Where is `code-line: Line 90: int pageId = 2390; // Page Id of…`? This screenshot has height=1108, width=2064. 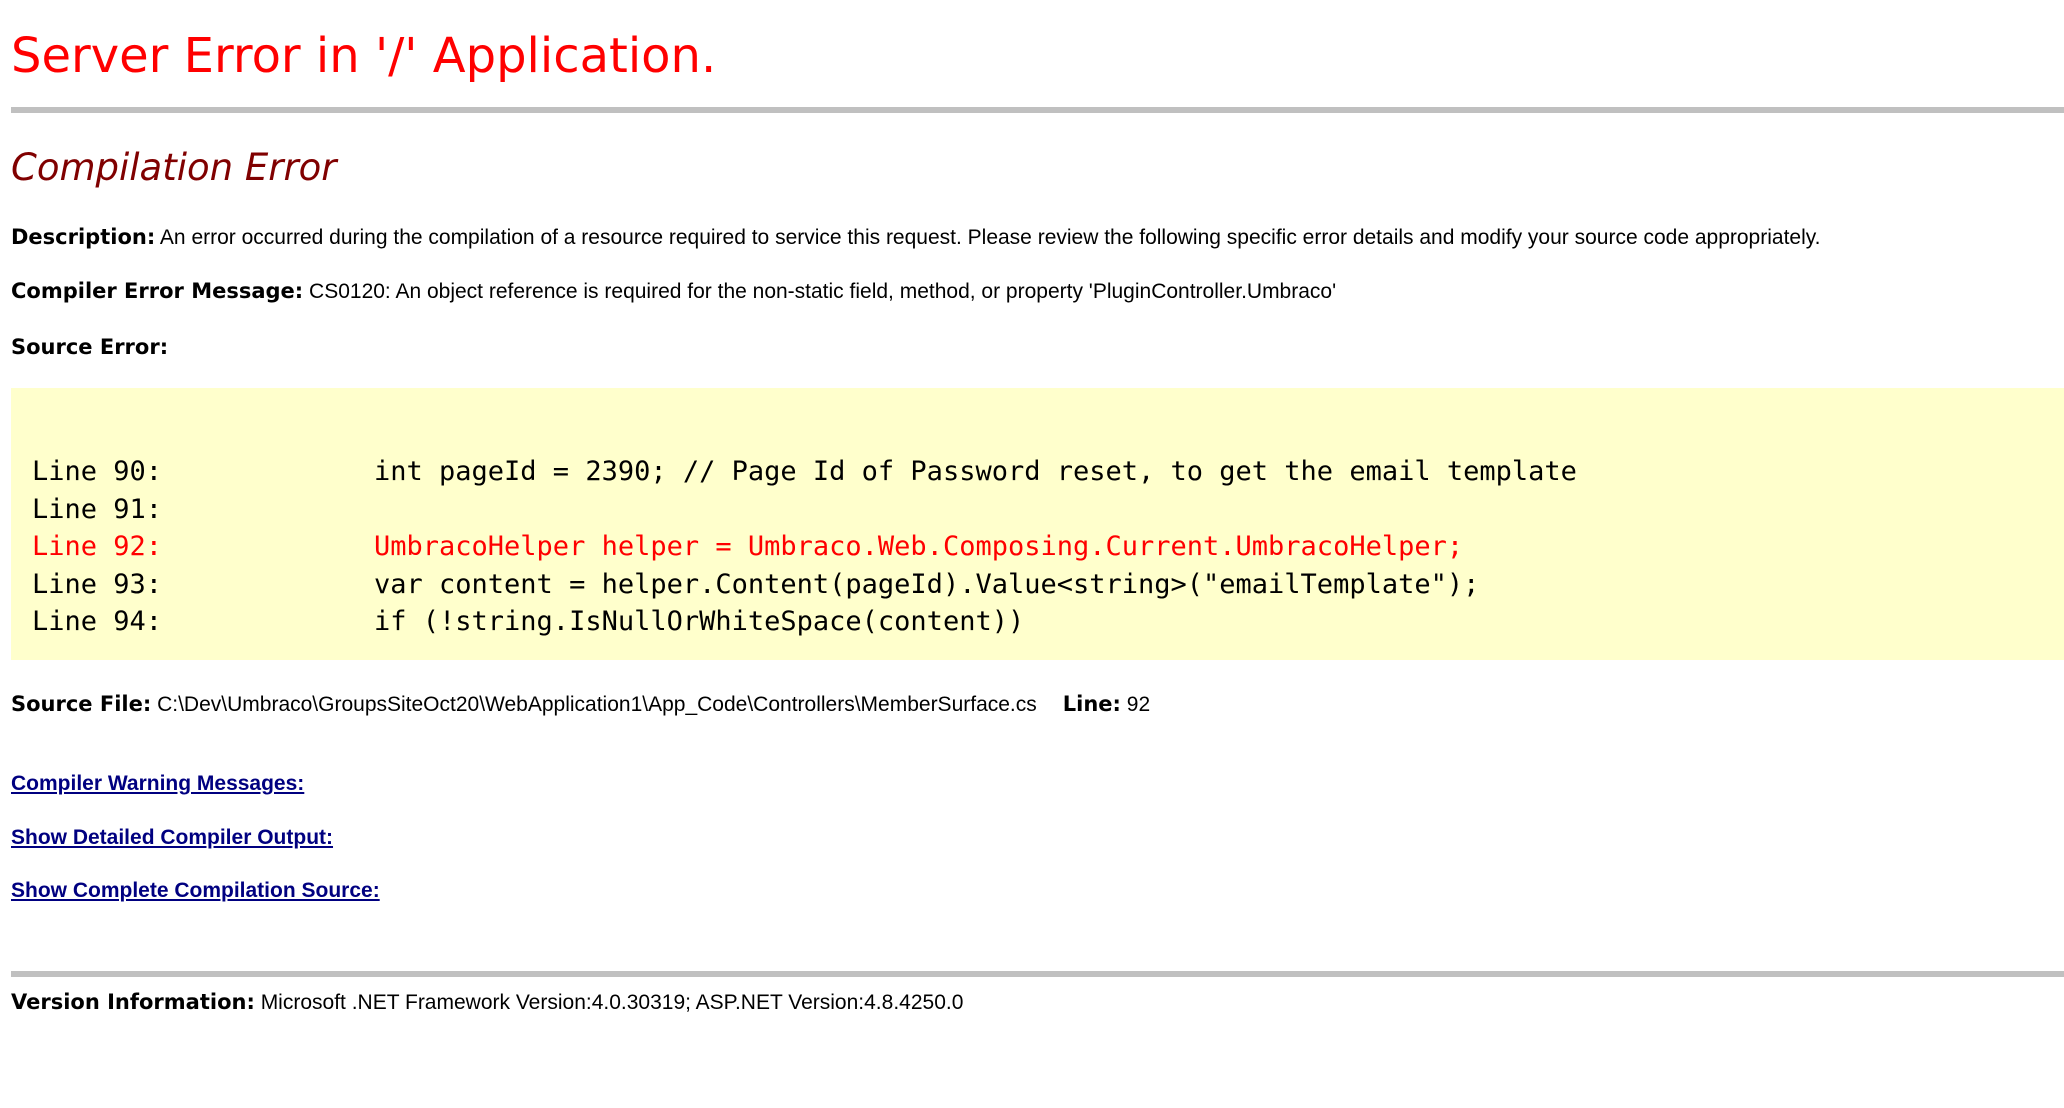
code-line: Line 90: int pageId = 2390; // Page Id of… is located at coordinates (804, 472).